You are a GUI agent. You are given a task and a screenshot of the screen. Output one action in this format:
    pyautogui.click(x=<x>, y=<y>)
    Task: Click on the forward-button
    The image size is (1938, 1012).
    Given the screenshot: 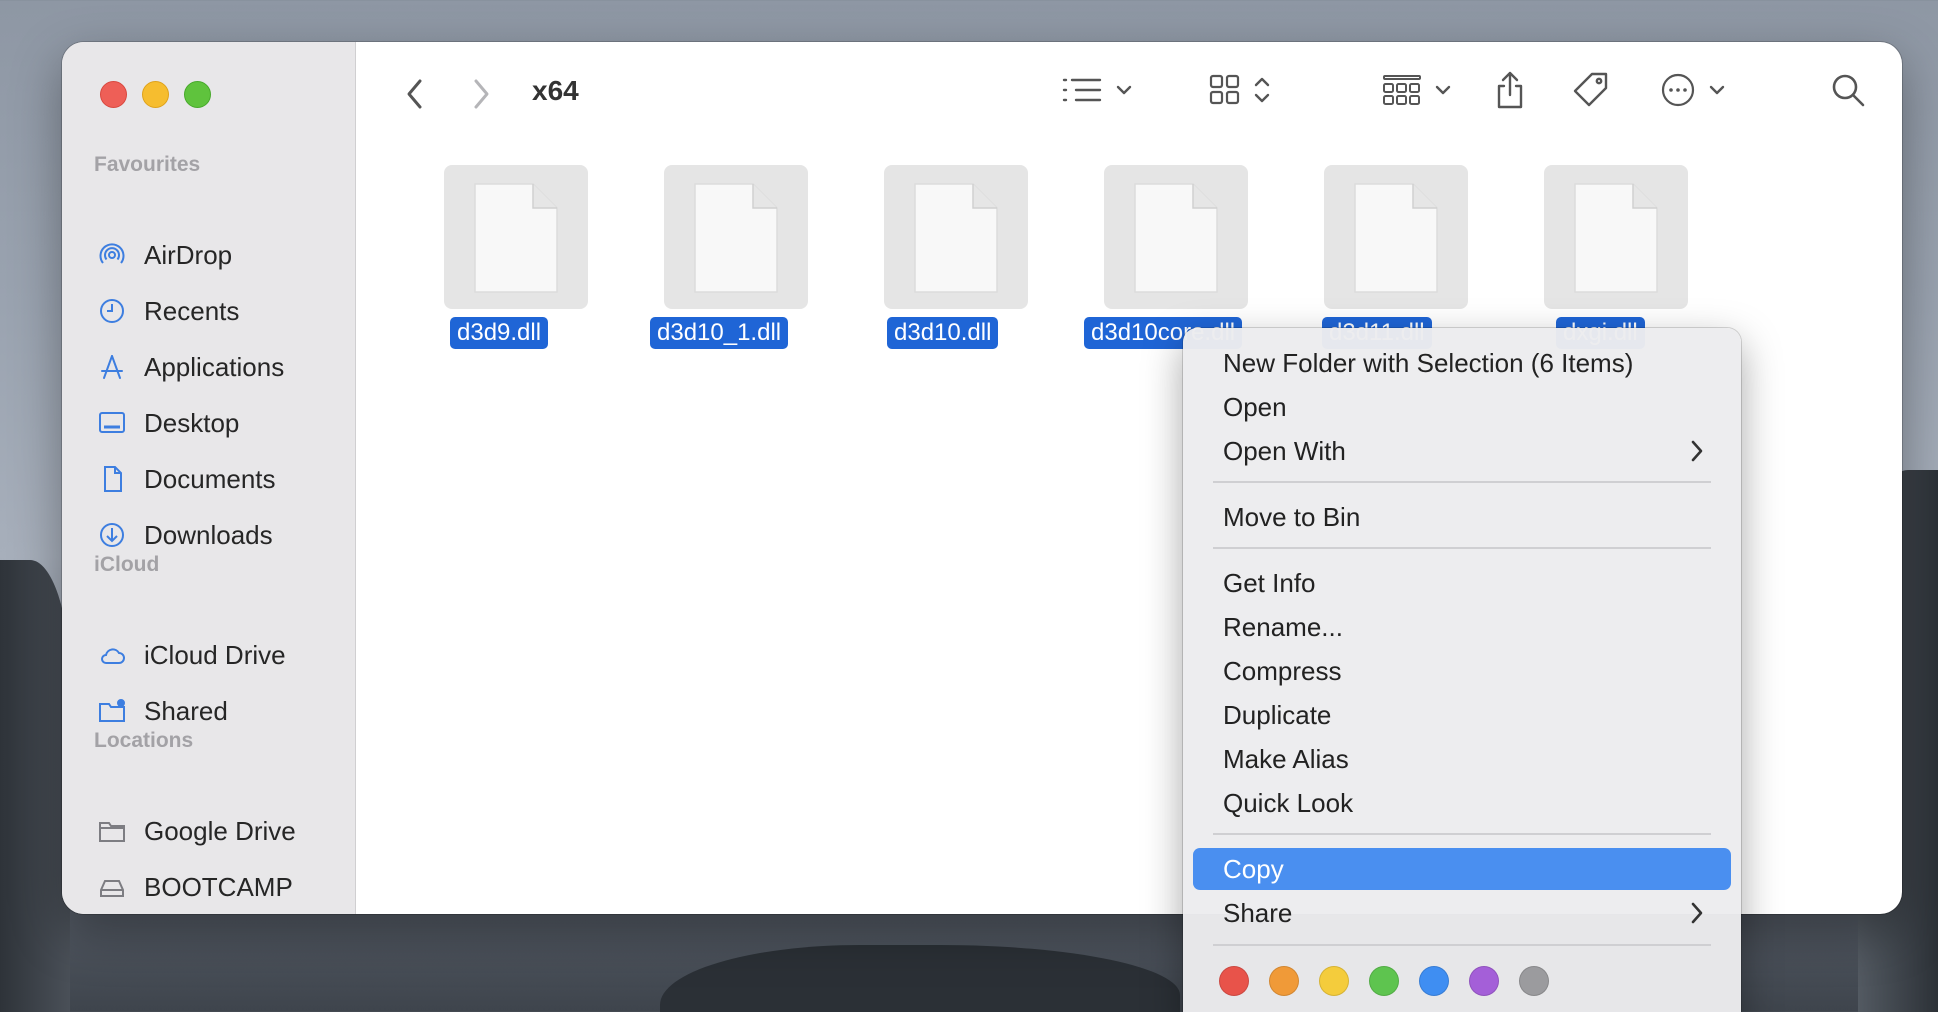 What is the action you would take?
    pyautogui.click(x=481, y=94)
    